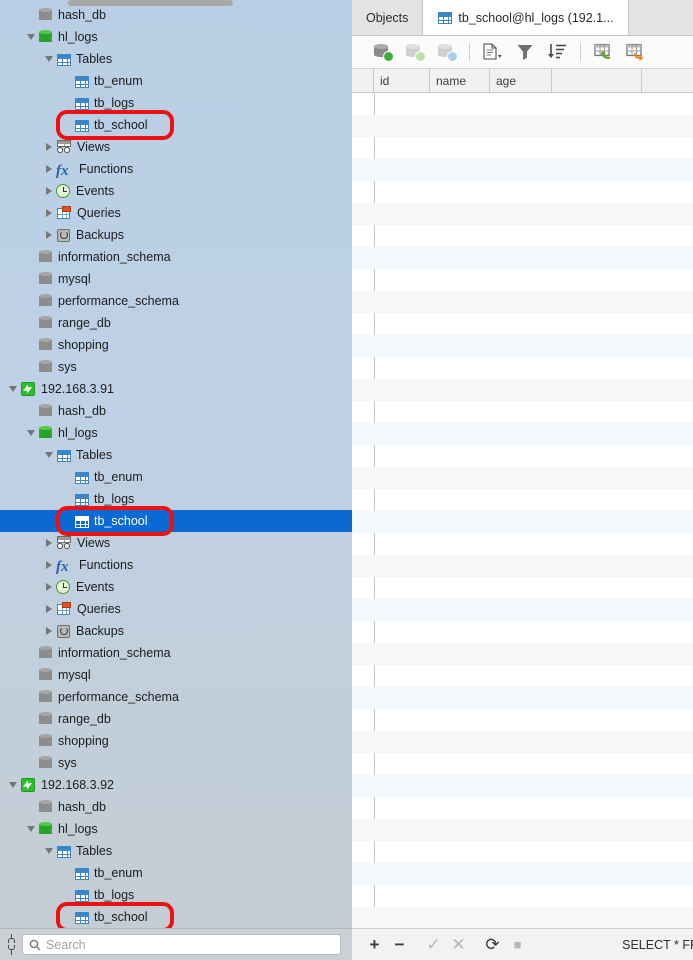 This screenshot has height=960, width=693. What do you see at coordinates (557, 52) in the screenshot?
I see `sort-button` at bounding box center [557, 52].